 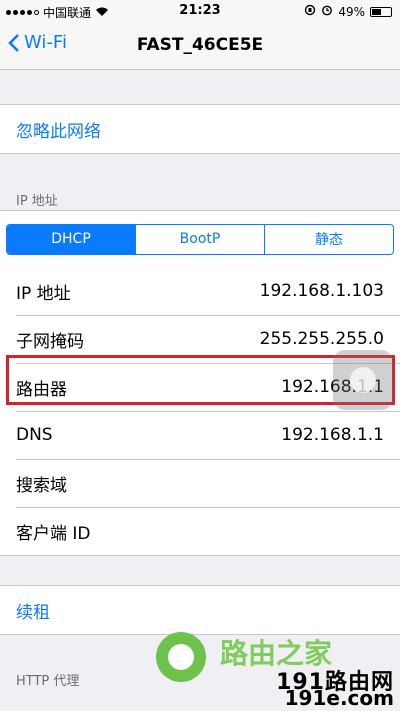 What do you see at coordinates (200, 435) in the screenshot?
I see `dns-row: DNS 192.168.1.1` at bounding box center [200, 435].